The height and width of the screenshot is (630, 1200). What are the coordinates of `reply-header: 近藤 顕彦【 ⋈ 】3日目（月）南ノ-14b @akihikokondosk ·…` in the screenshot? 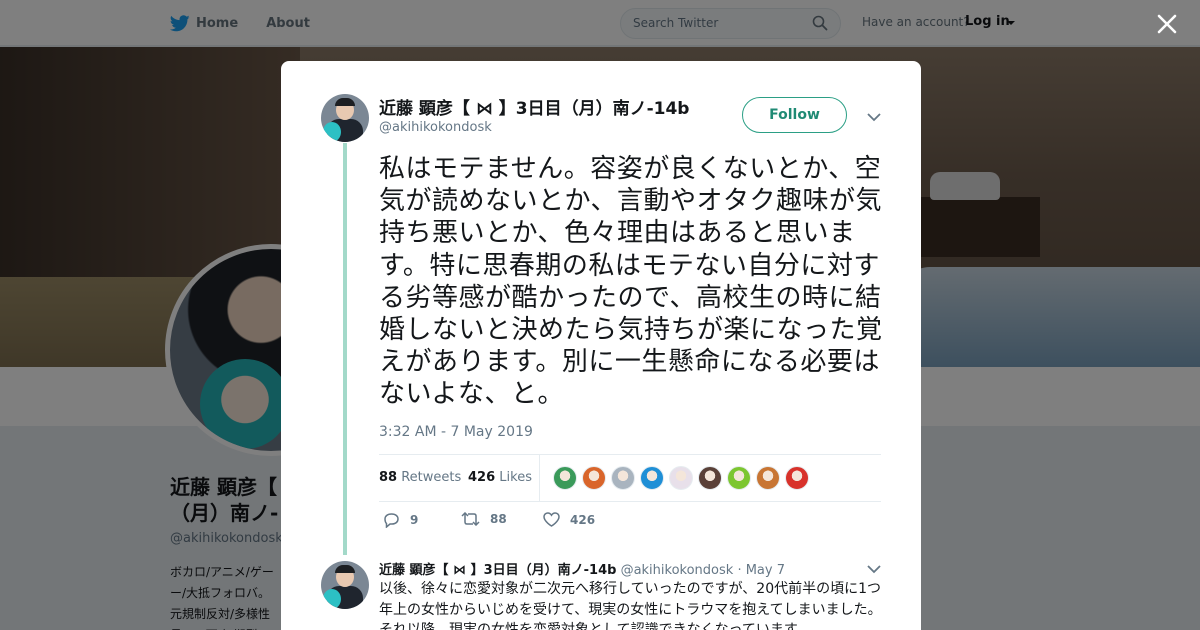 It's located at (582, 568).